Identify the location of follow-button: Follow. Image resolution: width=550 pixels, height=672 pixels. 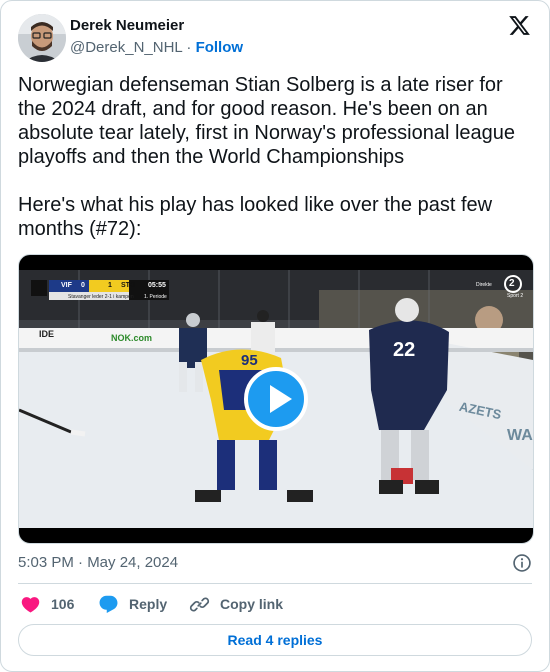
(220, 47).